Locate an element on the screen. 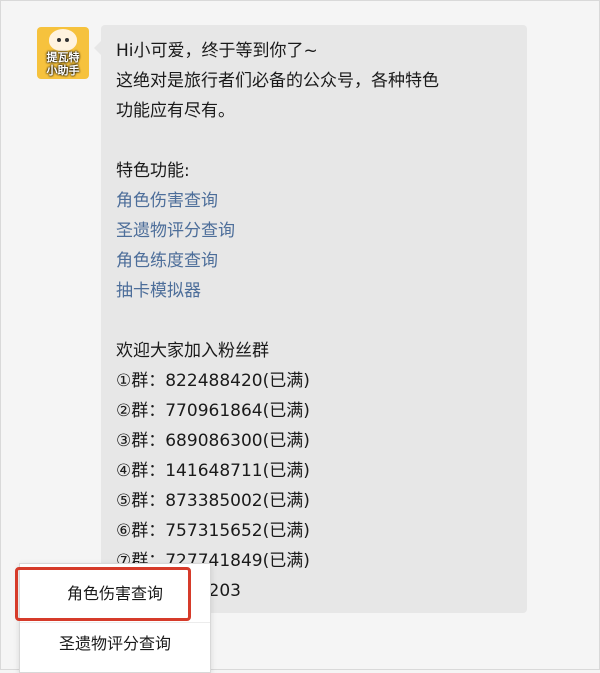 Image resolution: width=600 pixels, height=673 pixels. greeting-text: Hi小可爱，终于等到你了~ is located at coordinates (217, 51).